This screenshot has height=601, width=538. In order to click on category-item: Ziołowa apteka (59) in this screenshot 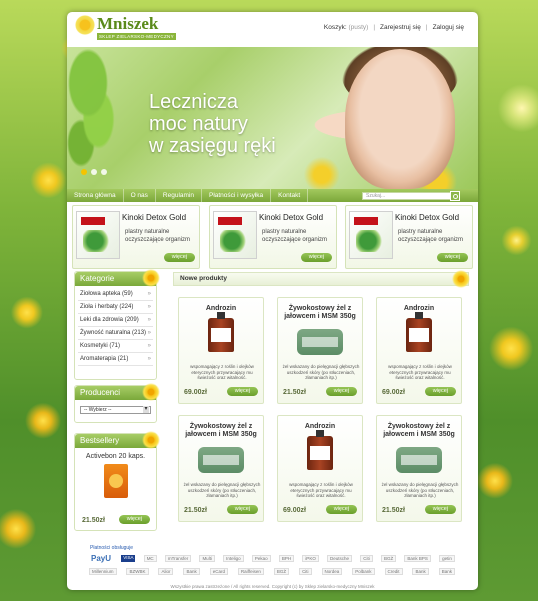, I will do `click(115, 294)`.